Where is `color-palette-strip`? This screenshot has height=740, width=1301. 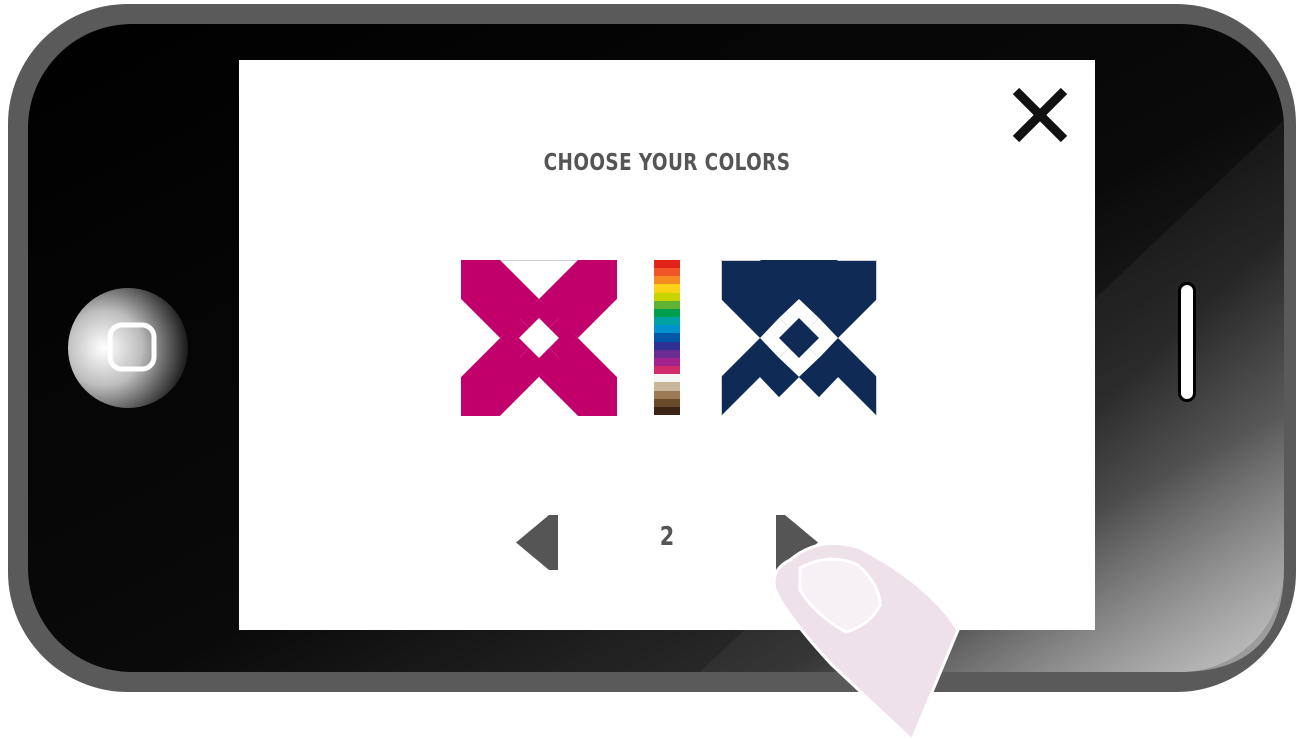 color-palette-strip is located at coordinates (667, 337).